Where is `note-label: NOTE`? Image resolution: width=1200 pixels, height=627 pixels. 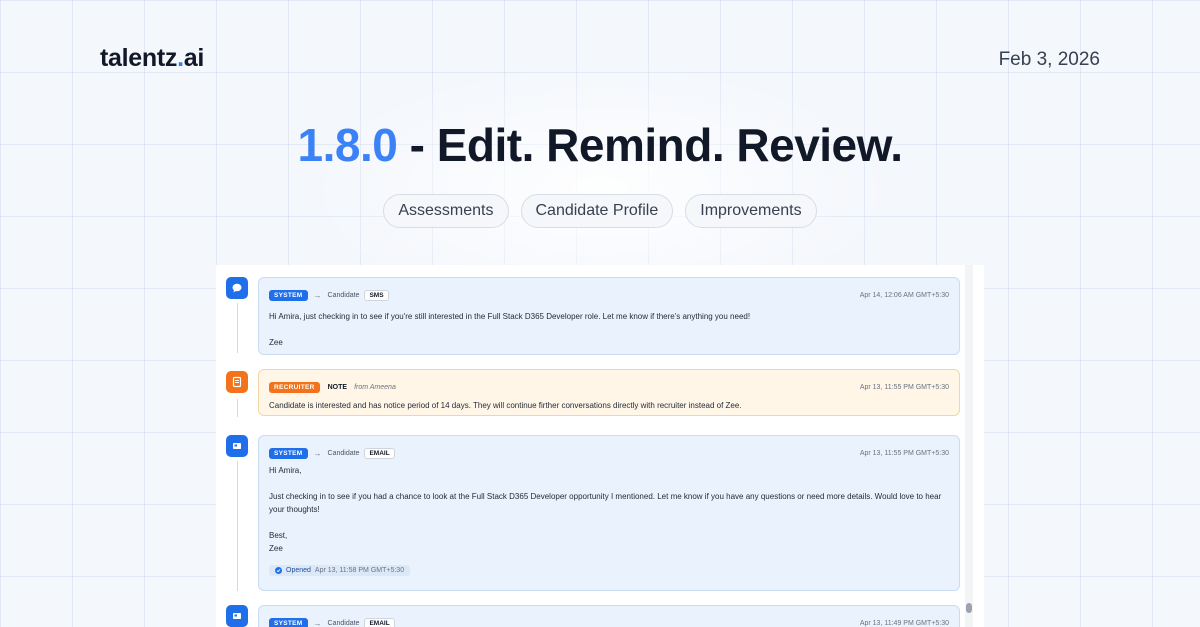
note-label: NOTE is located at coordinates (337, 387).